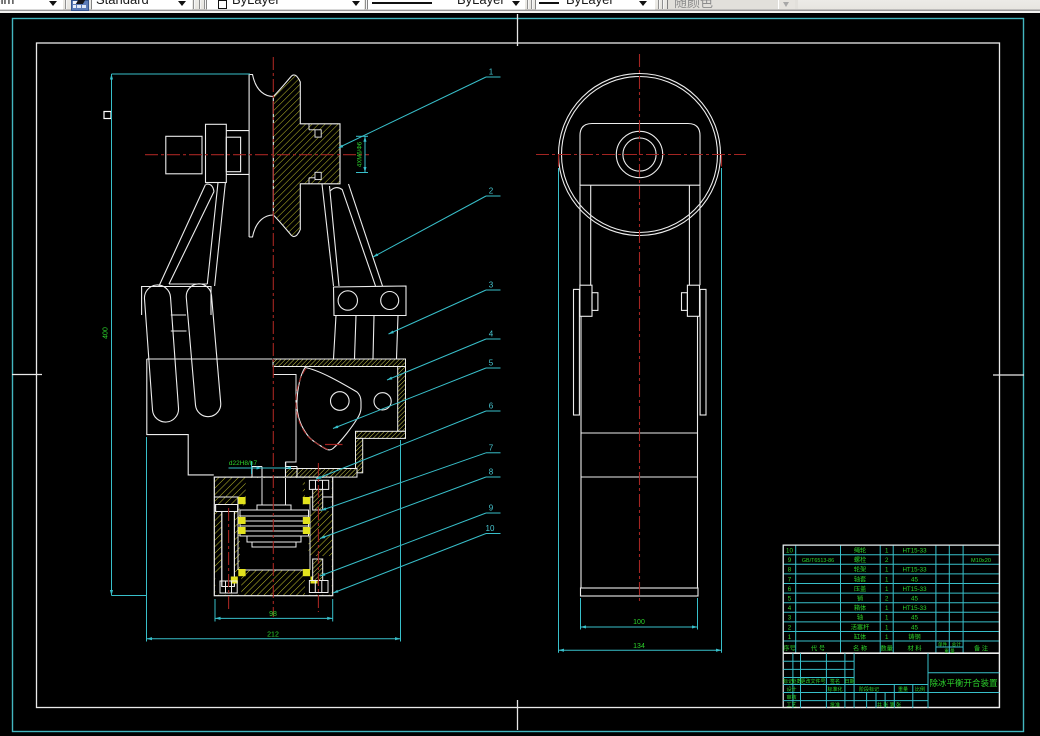  What do you see at coordinates (869, 689) in the screenshot?
I see `svg-text: 阶段标记` at bounding box center [869, 689].